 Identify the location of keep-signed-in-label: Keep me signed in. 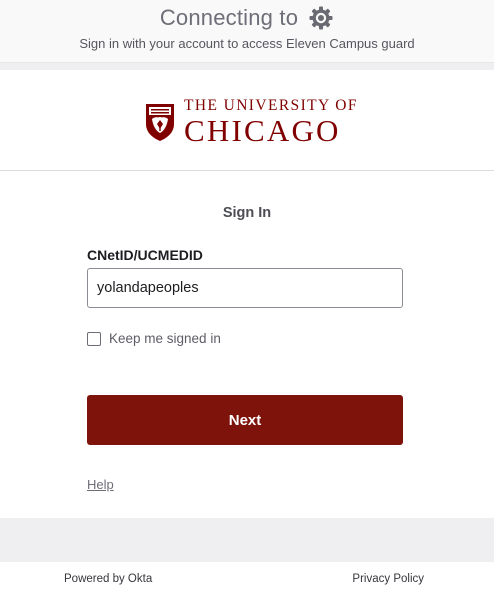
(165, 338).